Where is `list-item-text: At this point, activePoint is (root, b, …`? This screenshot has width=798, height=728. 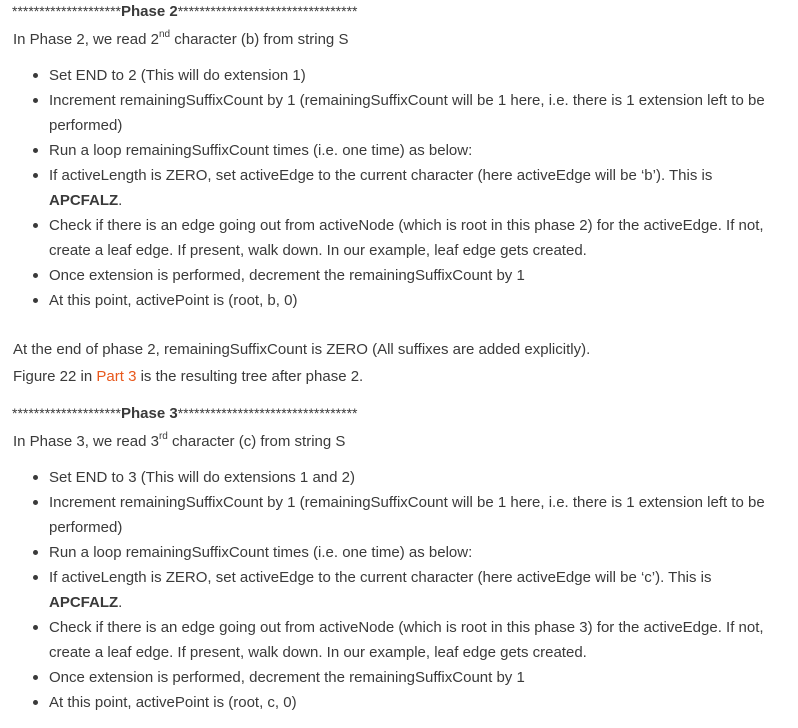
list-item-text: At this point, activePoint is (root, b, … is located at coordinates (173, 300).